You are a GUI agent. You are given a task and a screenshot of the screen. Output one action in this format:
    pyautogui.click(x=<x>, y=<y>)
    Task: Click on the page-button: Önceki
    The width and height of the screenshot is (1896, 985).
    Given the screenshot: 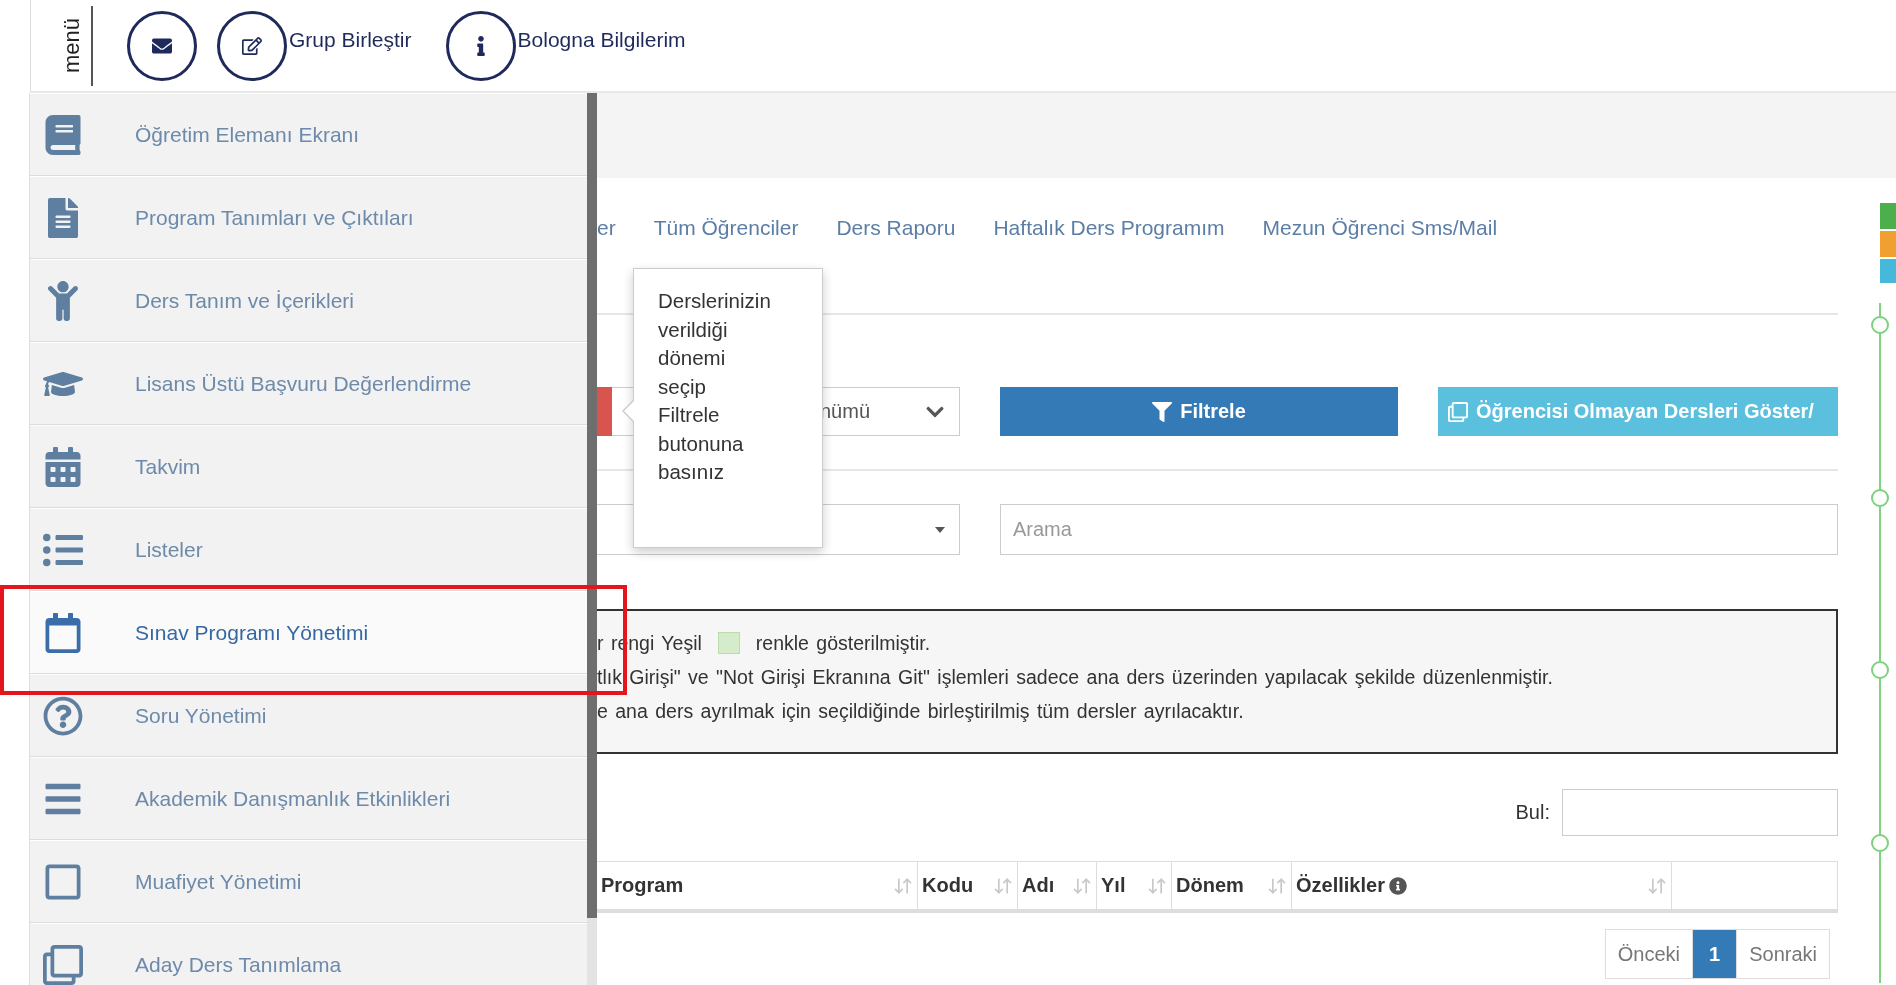 What is the action you would take?
    pyautogui.click(x=1649, y=954)
    